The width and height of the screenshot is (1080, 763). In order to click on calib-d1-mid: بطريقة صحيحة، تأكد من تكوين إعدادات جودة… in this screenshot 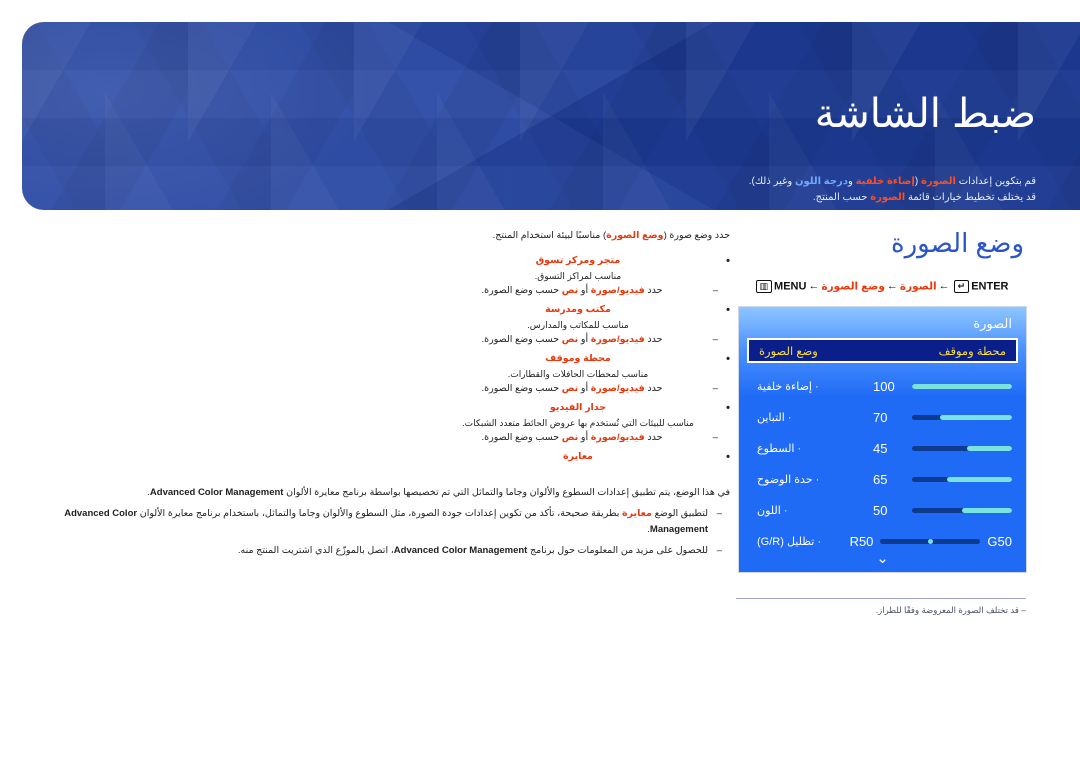, I will do `click(380, 513)`.